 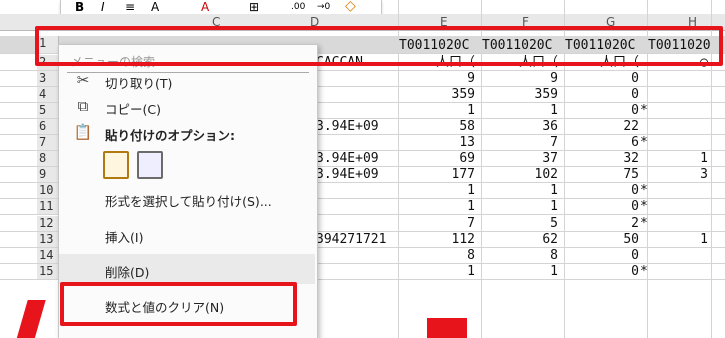 I want to click on cell-f: 102, so click(x=522, y=174).